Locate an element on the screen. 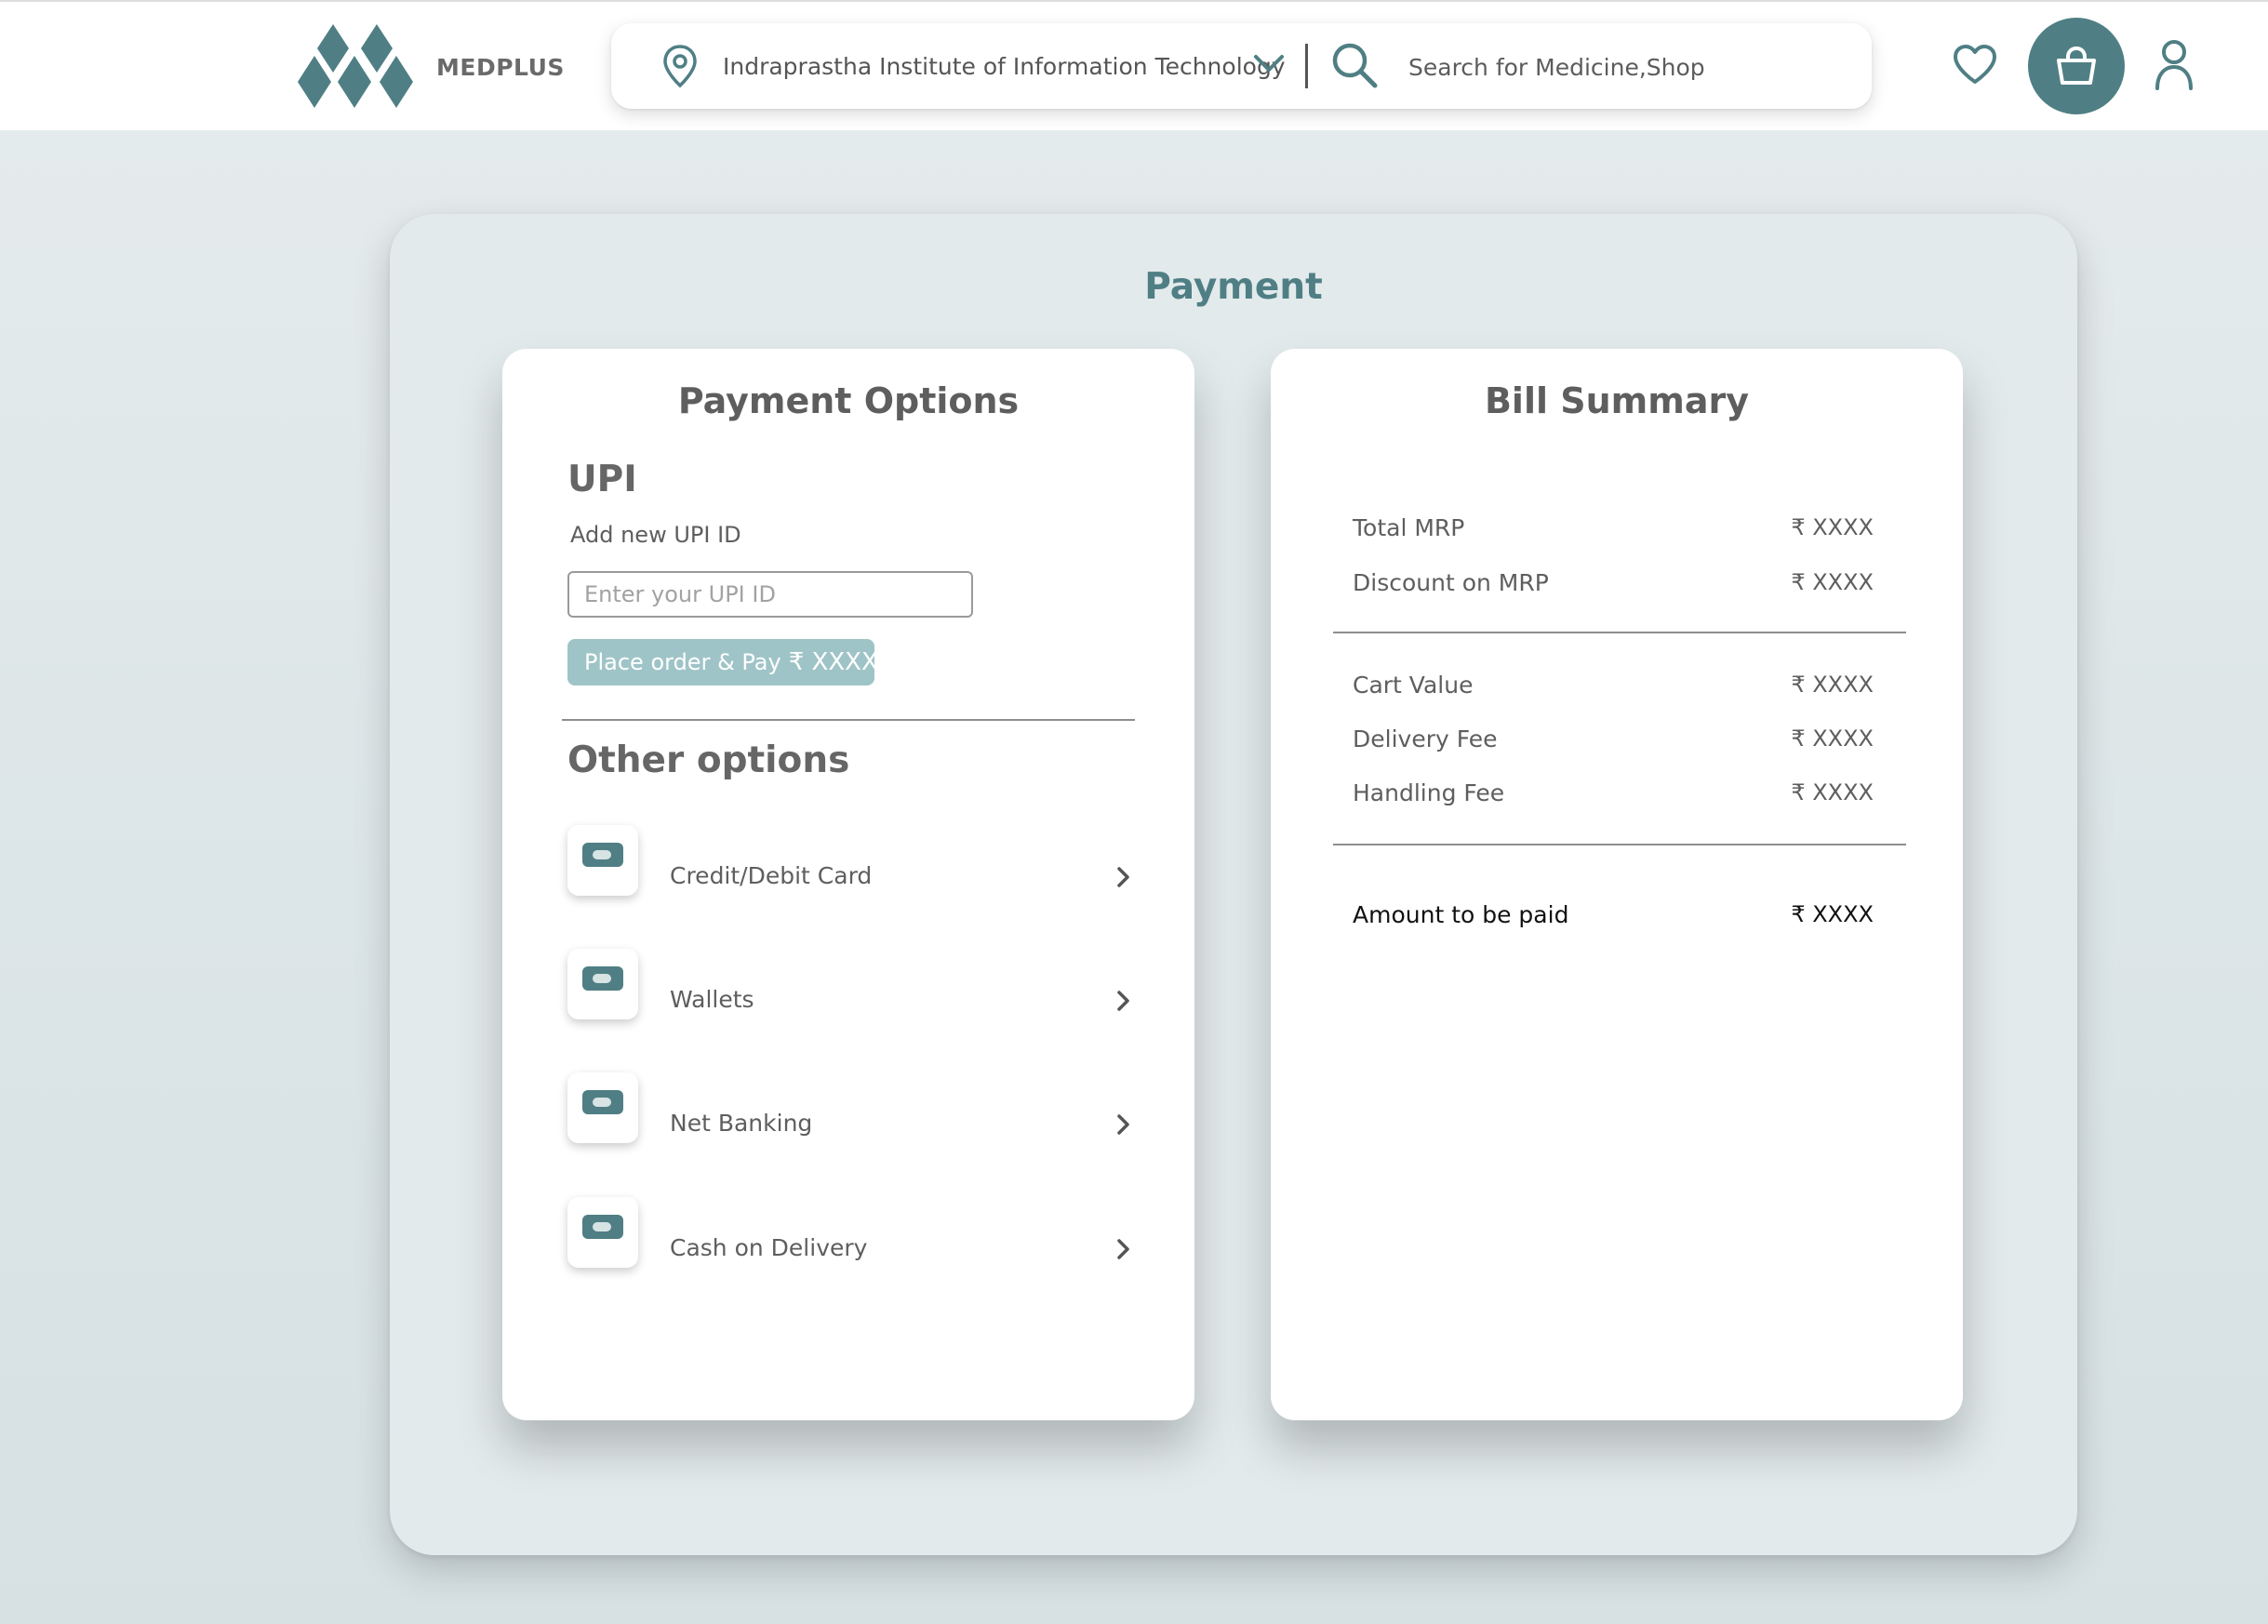 Image resolution: width=2268 pixels, height=1624 pixels. option-label: Wallets is located at coordinates (712, 1000).